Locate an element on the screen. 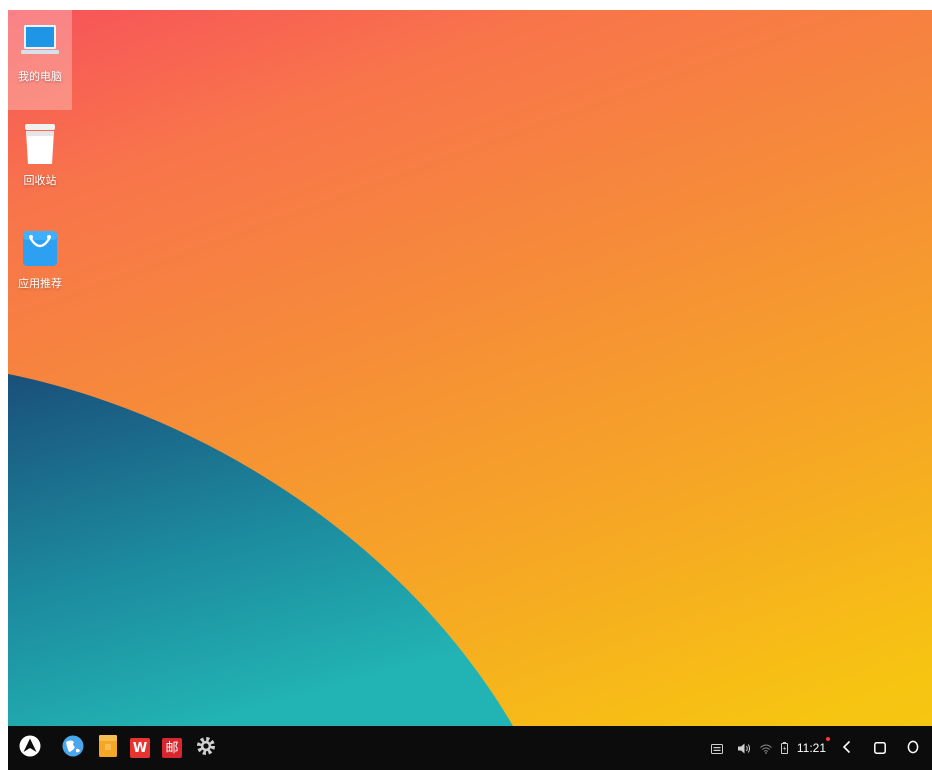 The height and width of the screenshot is (770, 932). app-store-bag-icon is located at coordinates (40, 247).